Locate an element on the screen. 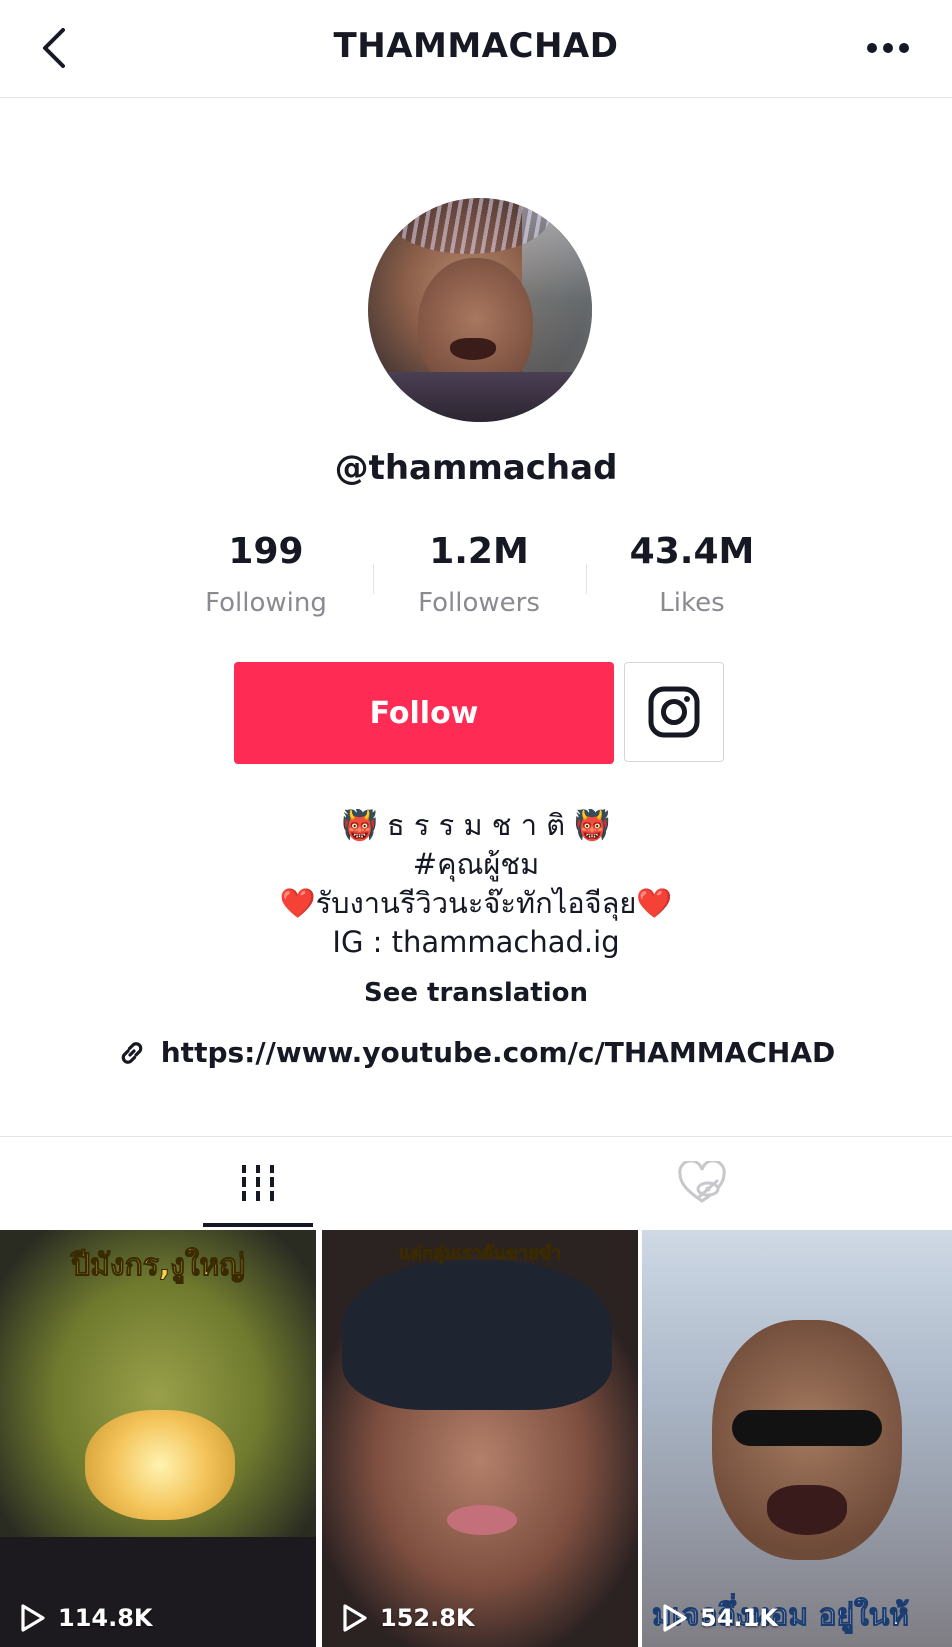 This screenshot has width=952, height=1647. bio-line: IG : thammachad.ig is located at coordinates (476, 942).